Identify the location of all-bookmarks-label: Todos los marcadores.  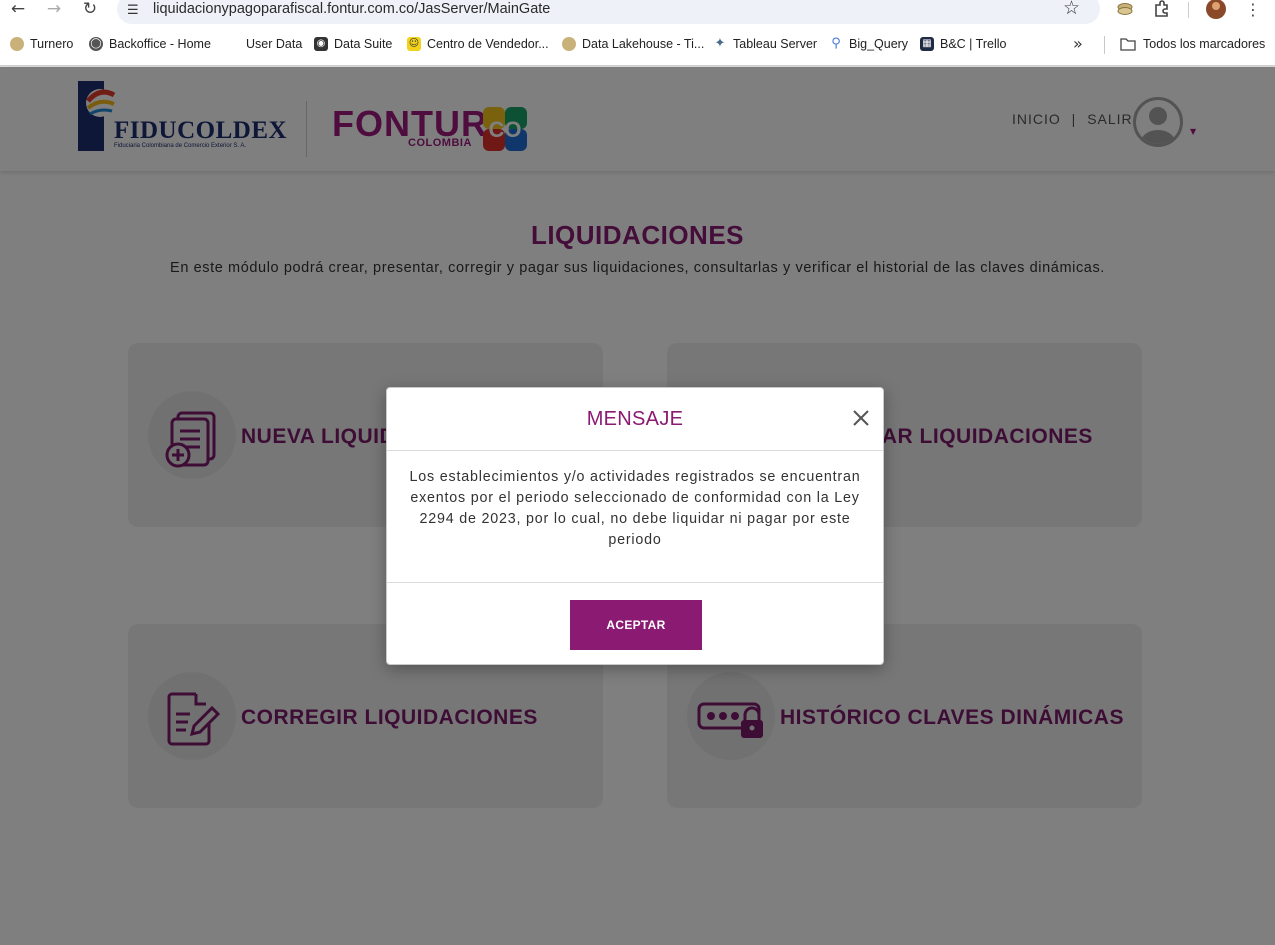
(1204, 44).